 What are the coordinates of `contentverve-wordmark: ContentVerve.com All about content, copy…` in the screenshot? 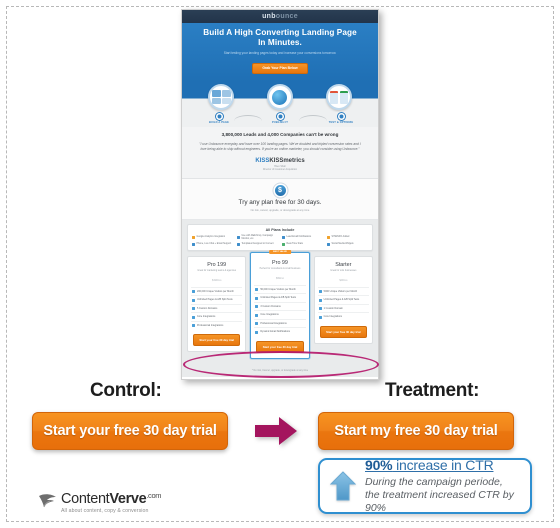 It's located at (111, 502).